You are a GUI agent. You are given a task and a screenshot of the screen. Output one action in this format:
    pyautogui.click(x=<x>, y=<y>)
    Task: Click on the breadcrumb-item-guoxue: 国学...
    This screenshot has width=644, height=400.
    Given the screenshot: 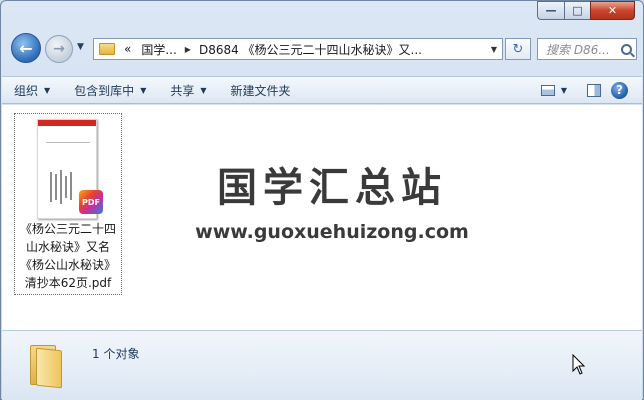 What is the action you would take?
    pyautogui.click(x=158, y=49)
    